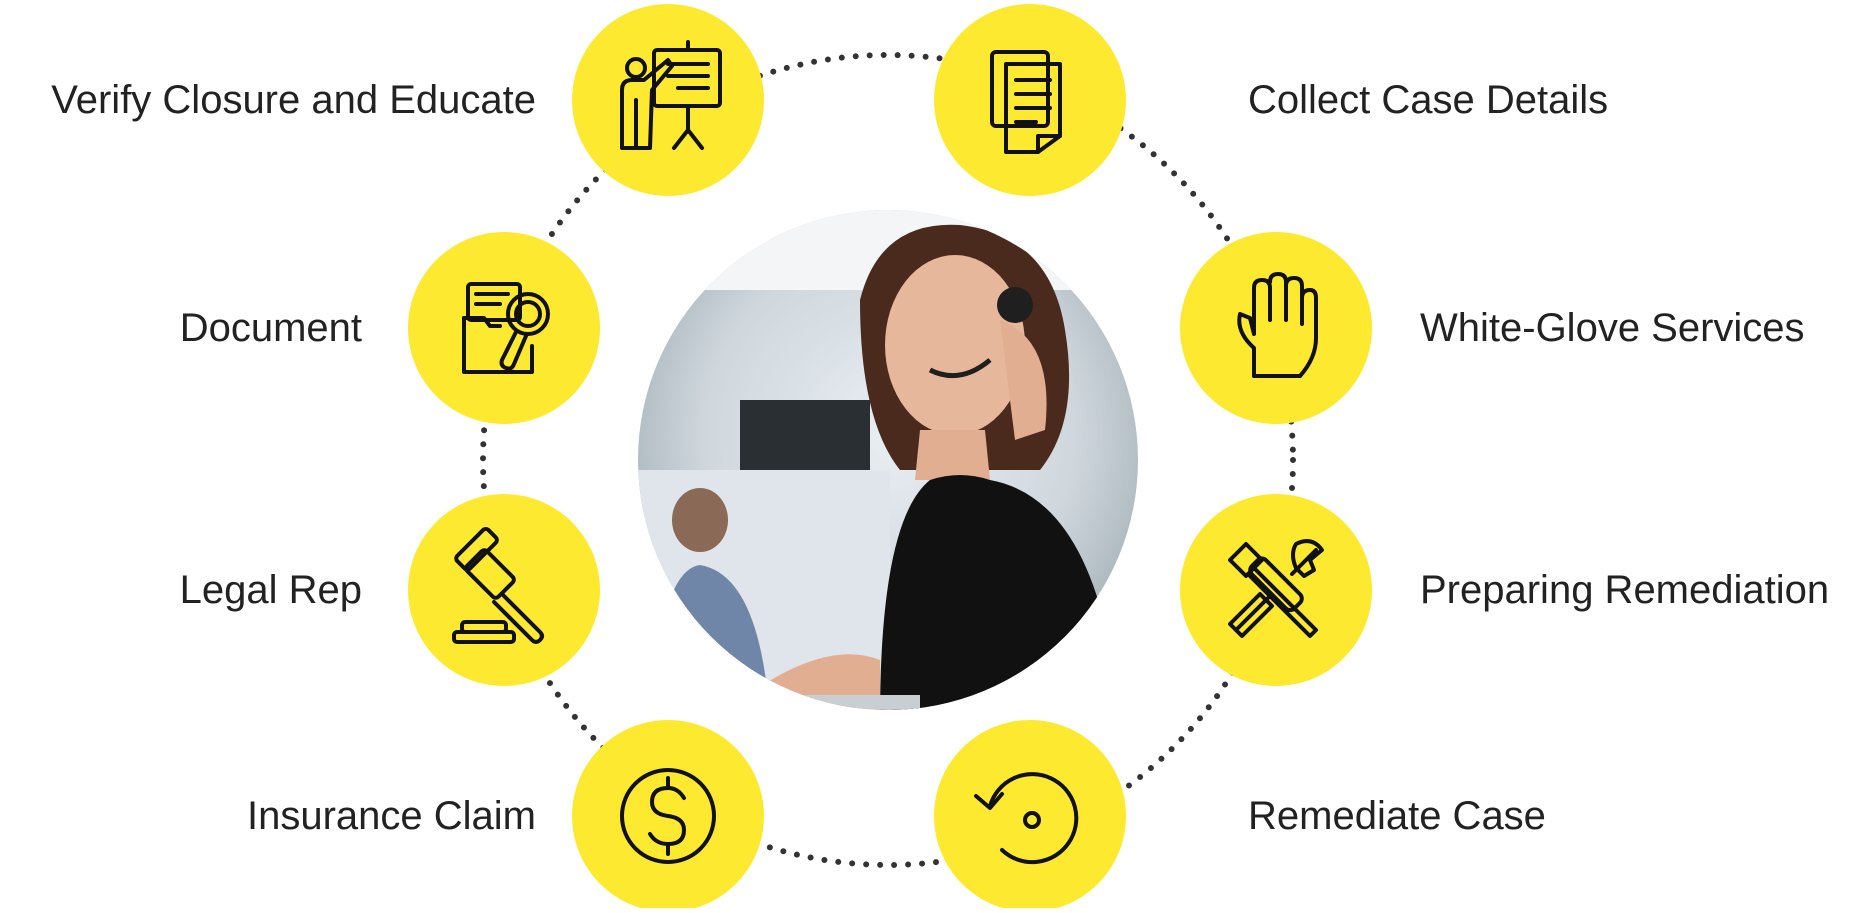 The width and height of the screenshot is (1860, 913). Describe the element at coordinates (391, 816) in the screenshot. I see `step-label: Insurance Claim` at that location.